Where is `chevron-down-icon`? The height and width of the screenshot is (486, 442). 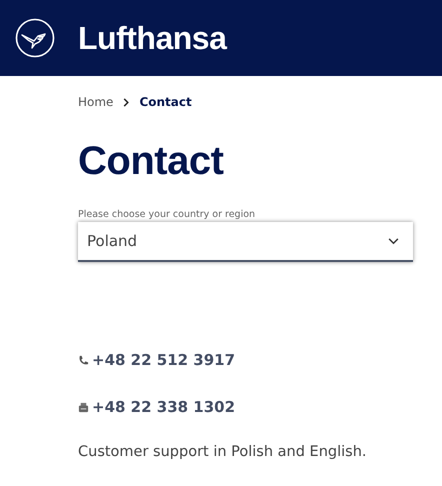
chevron-down-icon is located at coordinates (393, 241).